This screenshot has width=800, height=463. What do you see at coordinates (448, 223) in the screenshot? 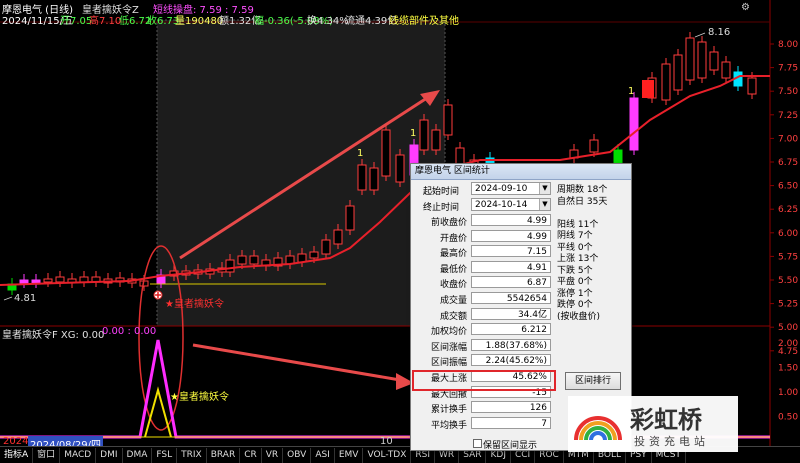
I see `stat-label: 前收盘价` at bounding box center [448, 223].